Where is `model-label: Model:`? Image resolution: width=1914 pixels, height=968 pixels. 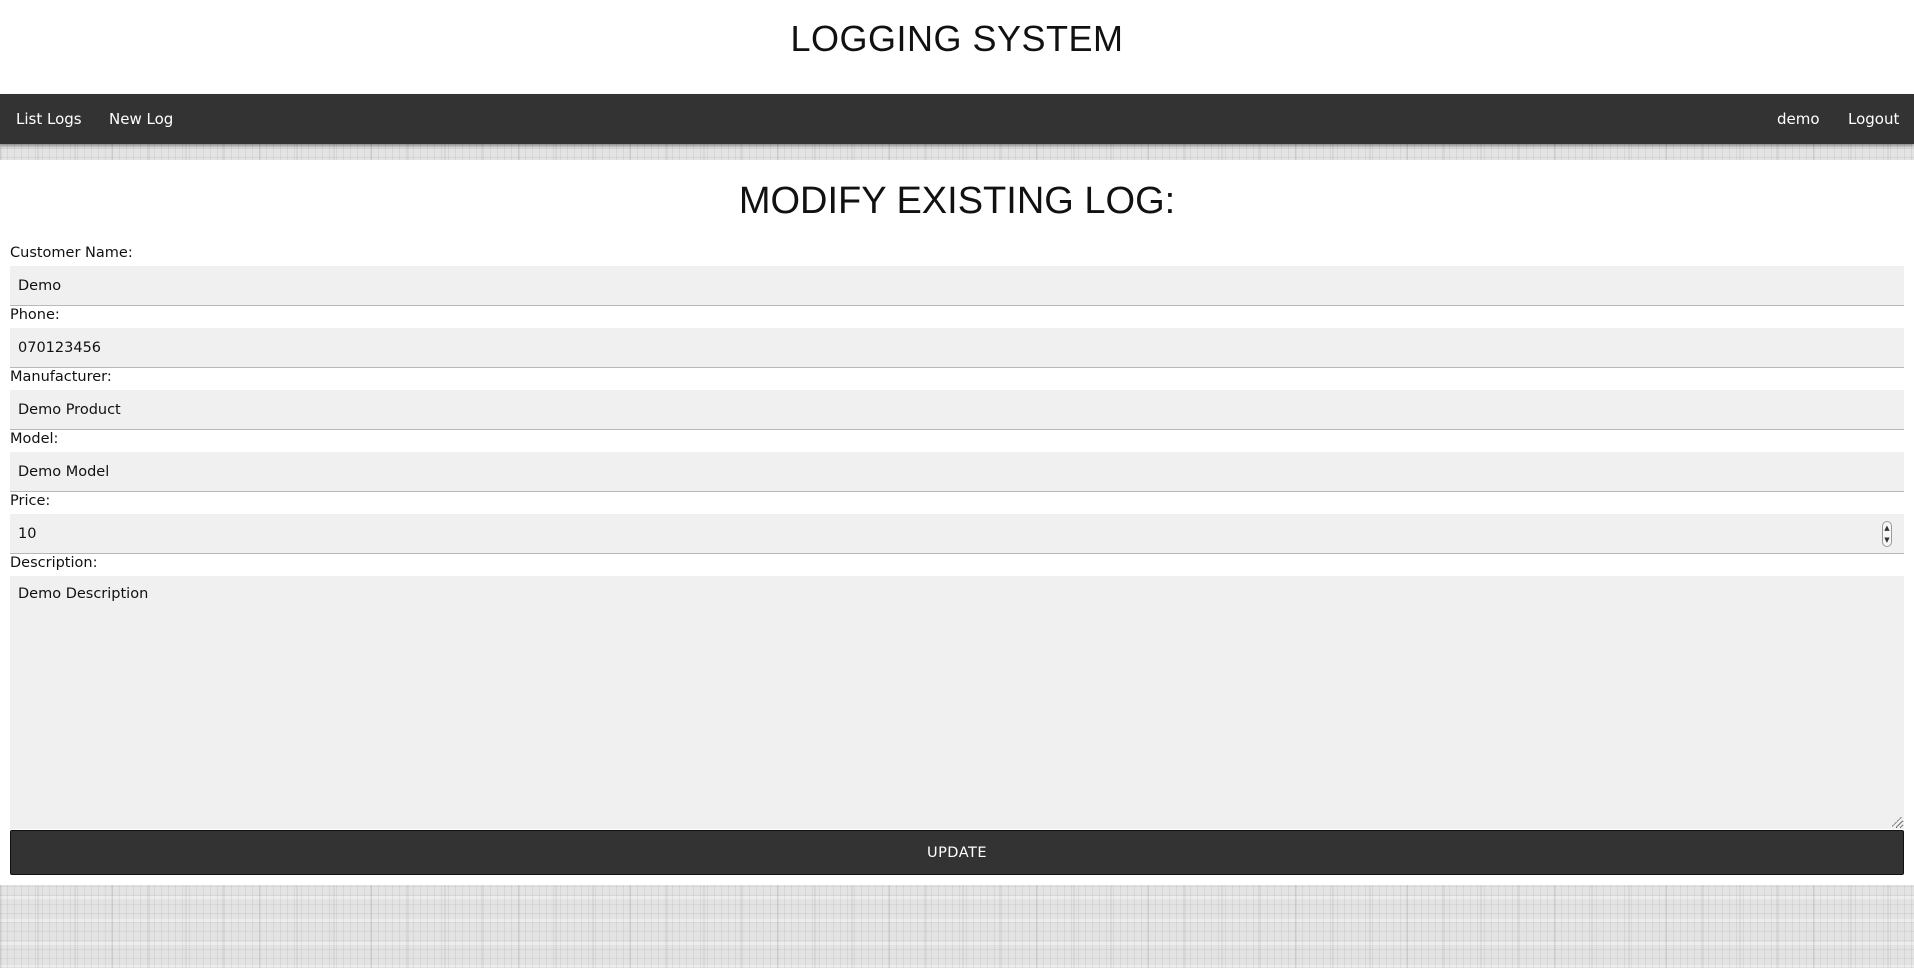
model-label: Model: is located at coordinates (34, 439).